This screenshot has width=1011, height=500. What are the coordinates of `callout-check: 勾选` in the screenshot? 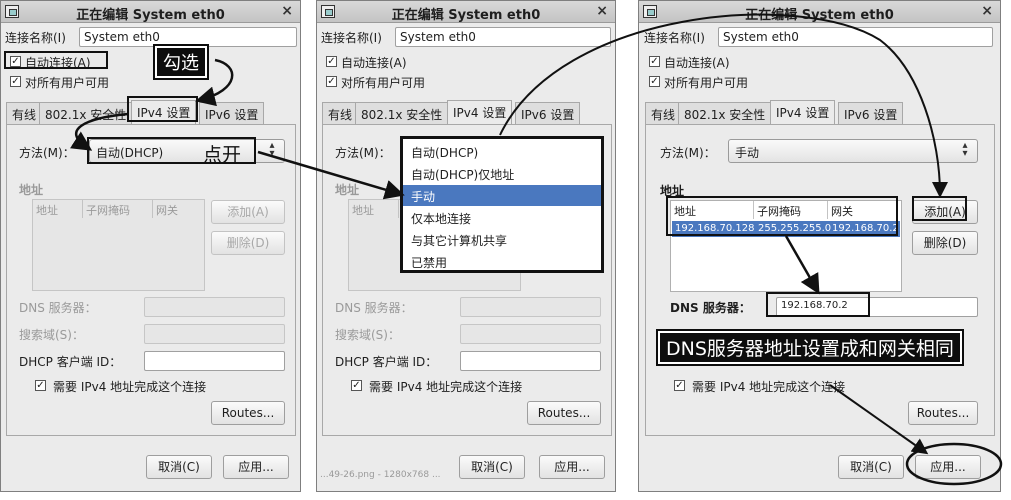 It's located at (181, 62).